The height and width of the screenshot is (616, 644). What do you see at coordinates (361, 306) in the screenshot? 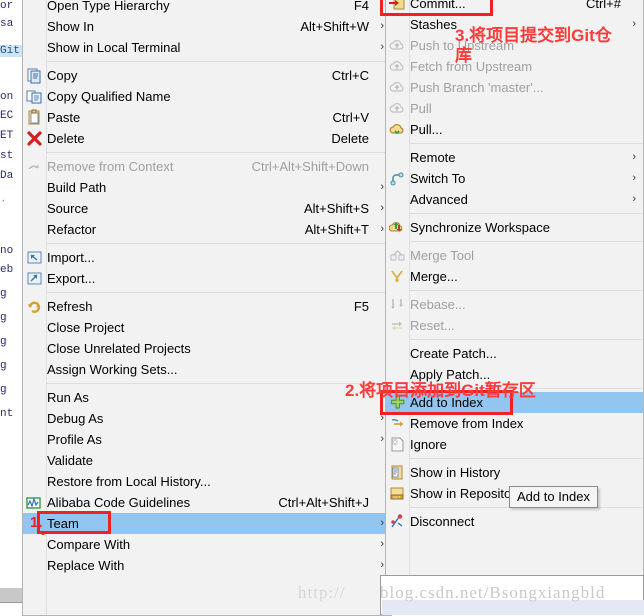
I see `menu-item-shortcut: F5` at bounding box center [361, 306].